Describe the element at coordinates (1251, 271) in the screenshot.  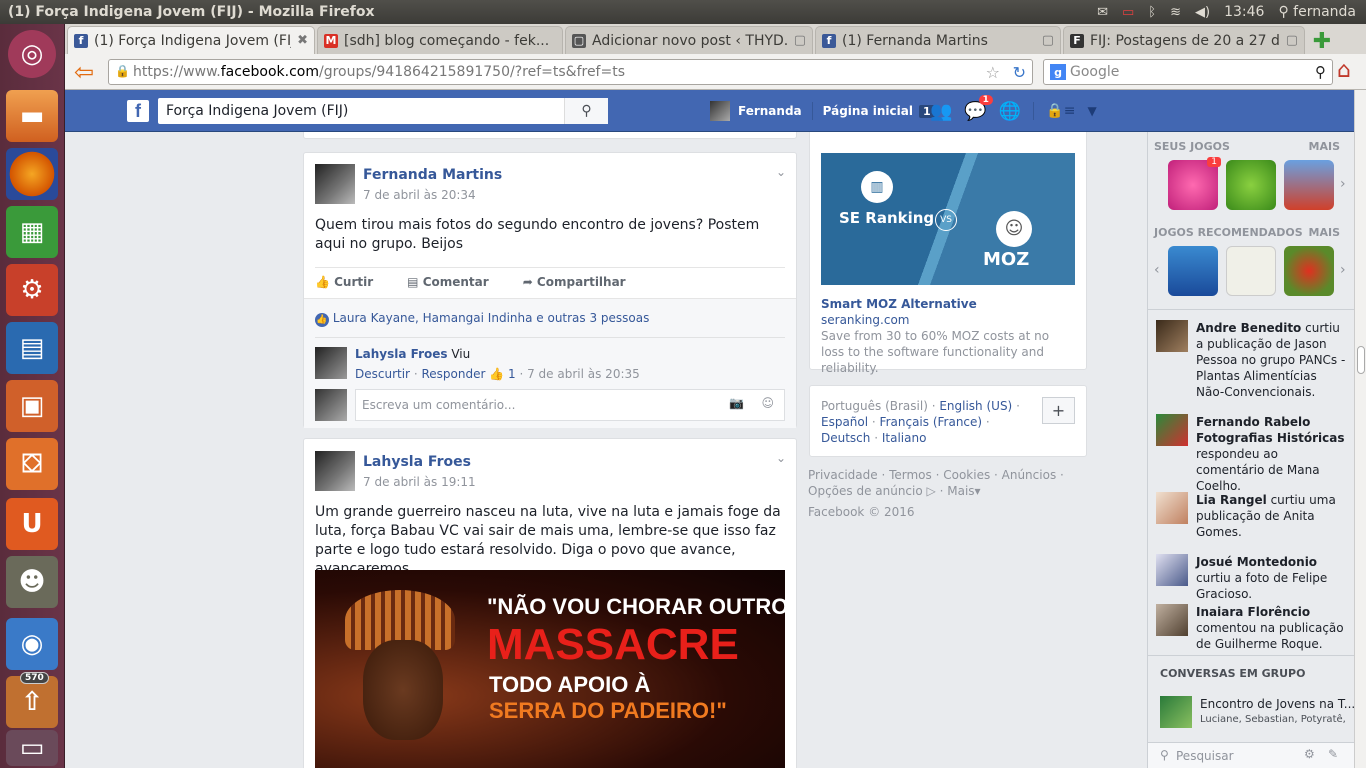
I see `clock-game-icon` at that location.